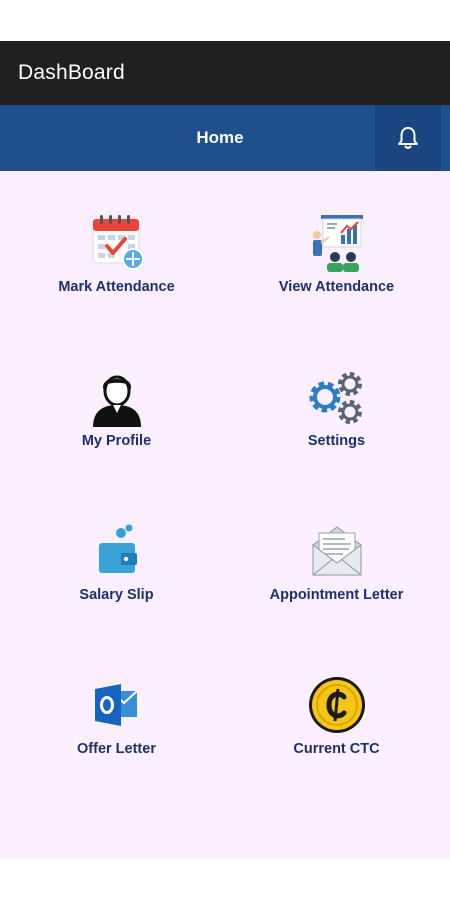 This screenshot has height=900, width=450. What do you see at coordinates (116, 705) in the screenshot?
I see `outlook-icon` at bounding box center [116, 705].